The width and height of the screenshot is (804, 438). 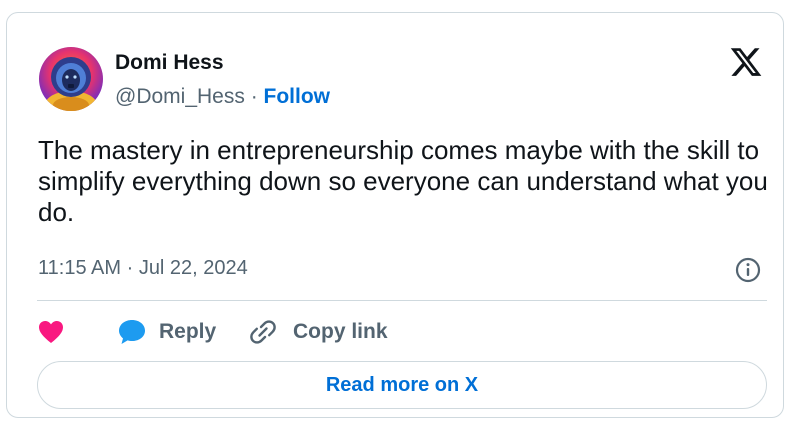 I want to click on read-more-button: Read more on X, so click(x=402, y=385).